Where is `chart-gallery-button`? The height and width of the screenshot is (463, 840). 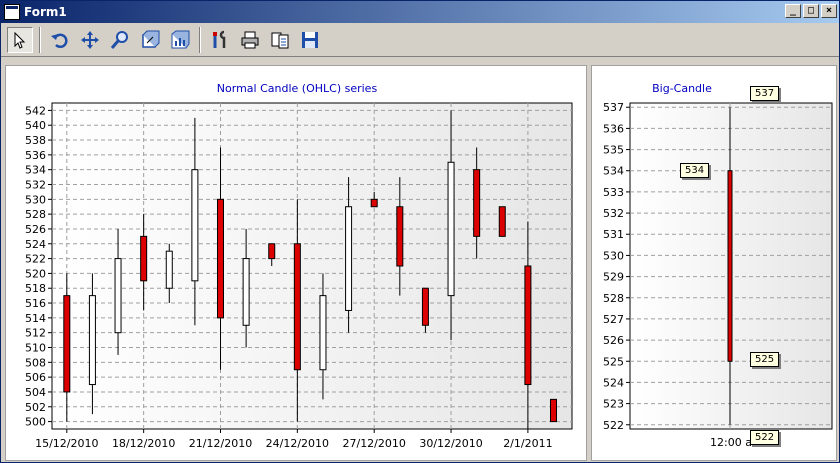 chart-gallery-button is located at coordinates (180, 40).